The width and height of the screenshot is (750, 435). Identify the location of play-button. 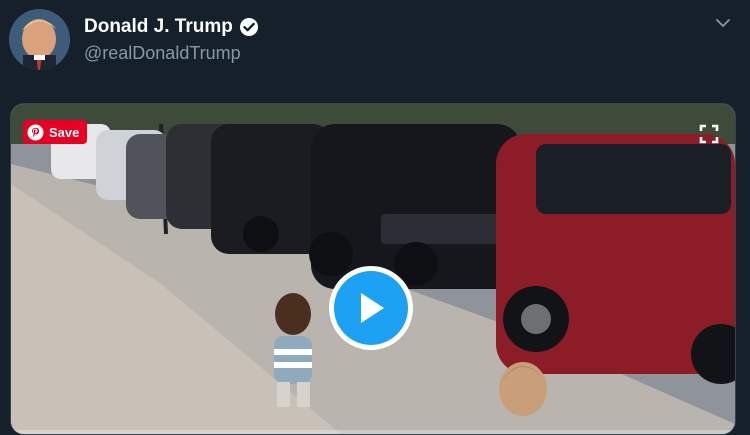
(371, 308).